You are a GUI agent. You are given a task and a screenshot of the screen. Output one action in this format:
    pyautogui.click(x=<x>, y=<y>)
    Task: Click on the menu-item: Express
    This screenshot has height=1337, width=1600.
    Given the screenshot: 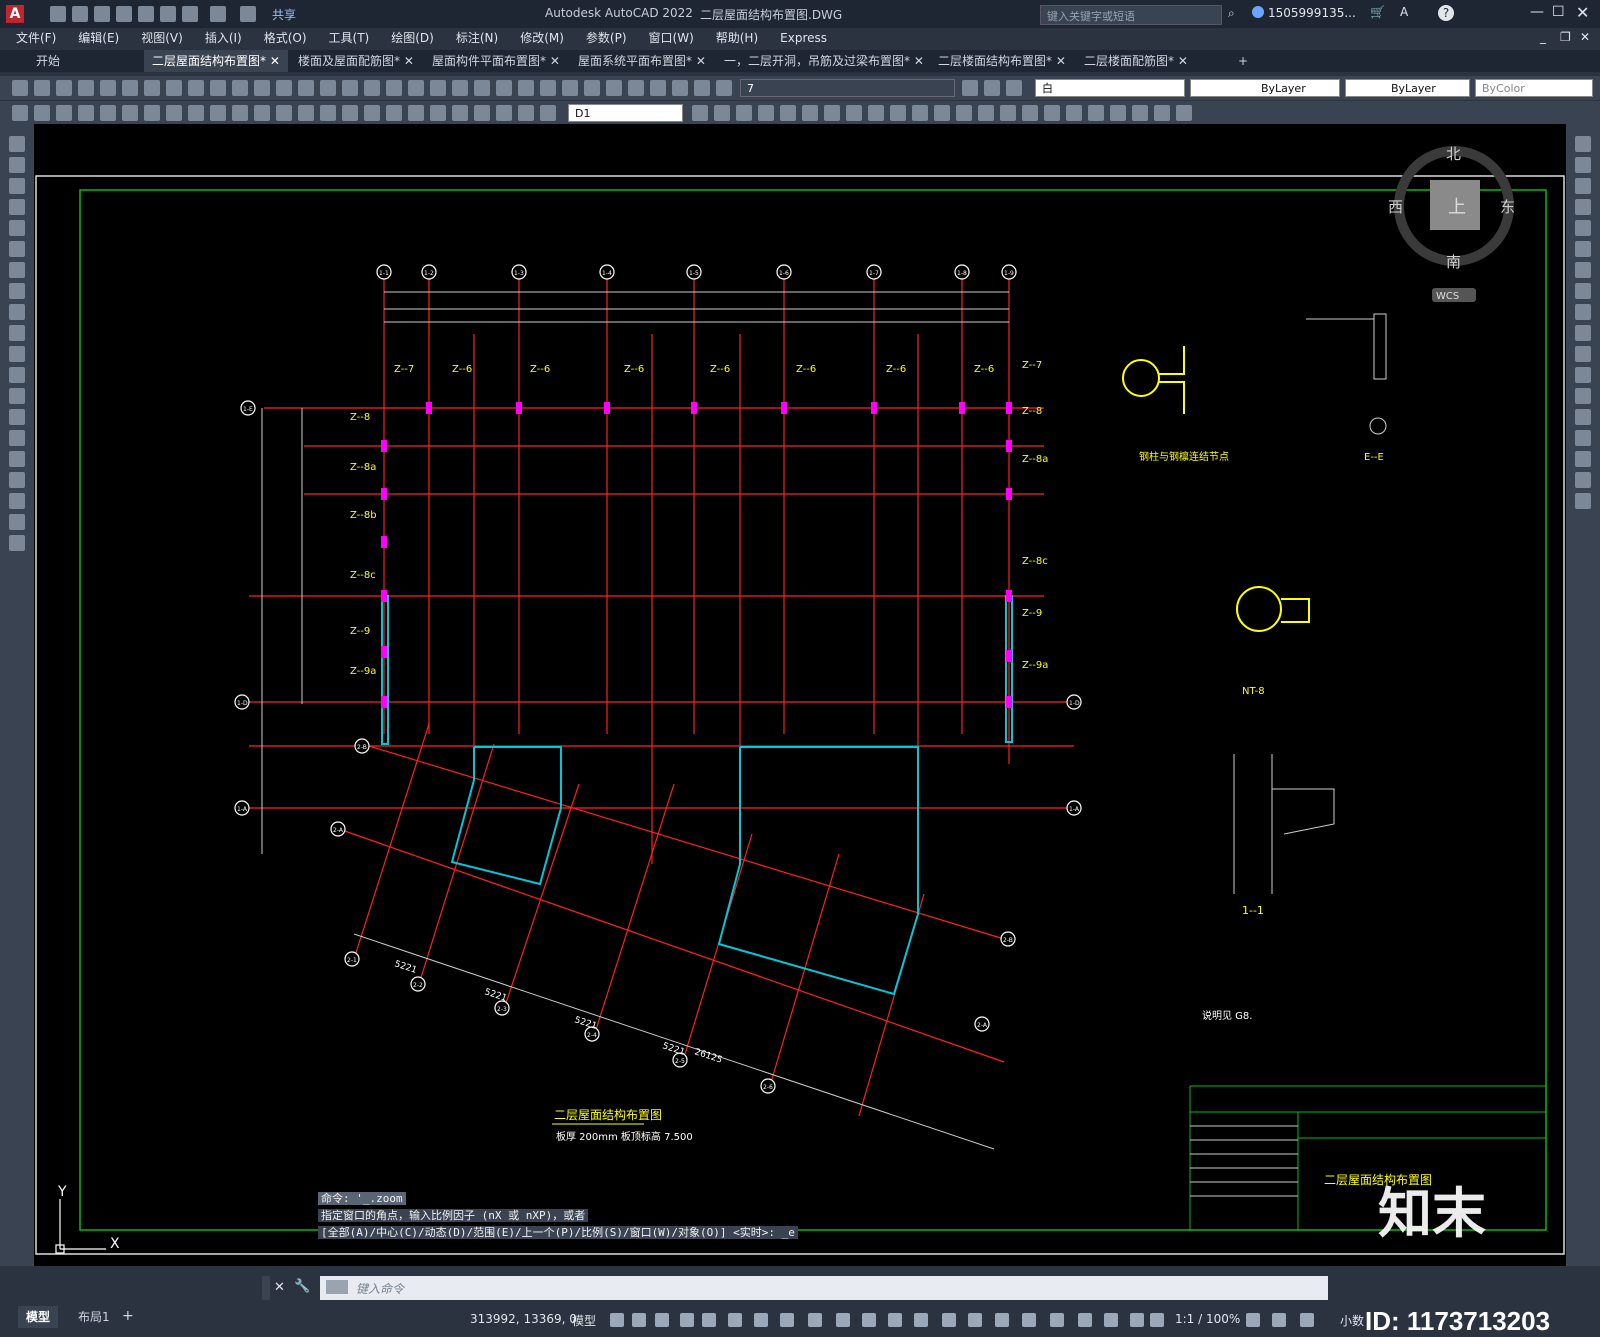 What is the action you would take?
    pyautogui.click(x=803, y=38)
    